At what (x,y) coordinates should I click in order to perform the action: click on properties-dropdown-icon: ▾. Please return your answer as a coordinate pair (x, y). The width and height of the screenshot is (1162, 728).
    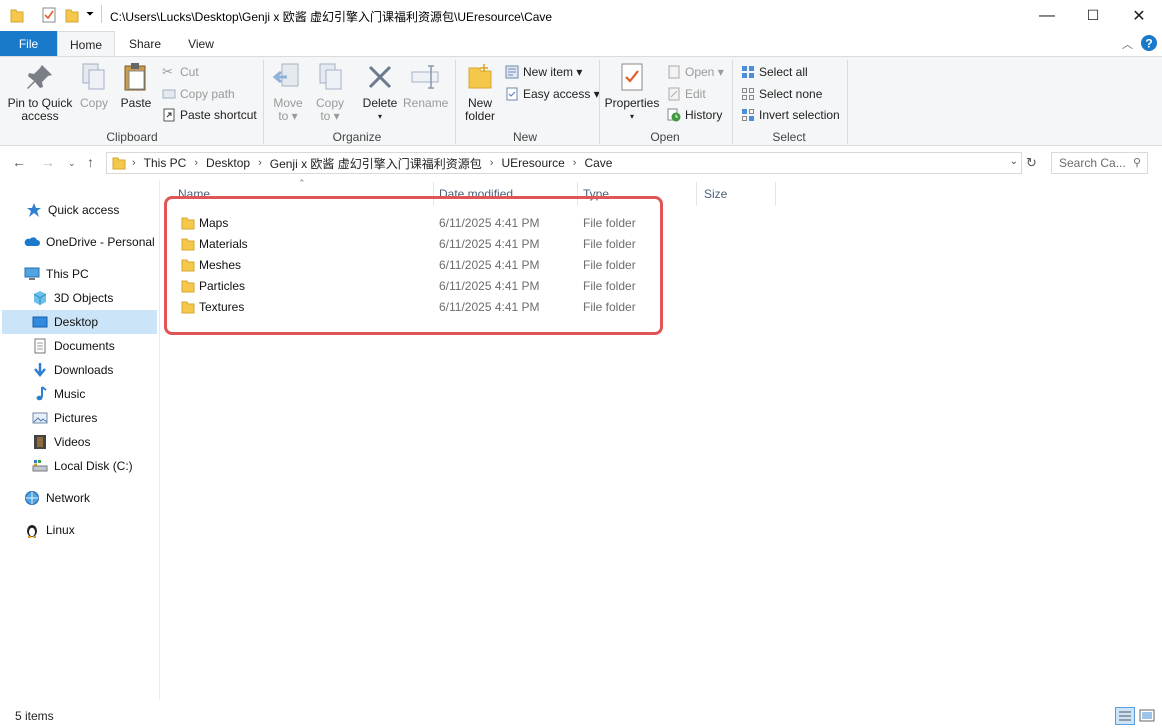
    Looking at the image, I should click on (632, 116).